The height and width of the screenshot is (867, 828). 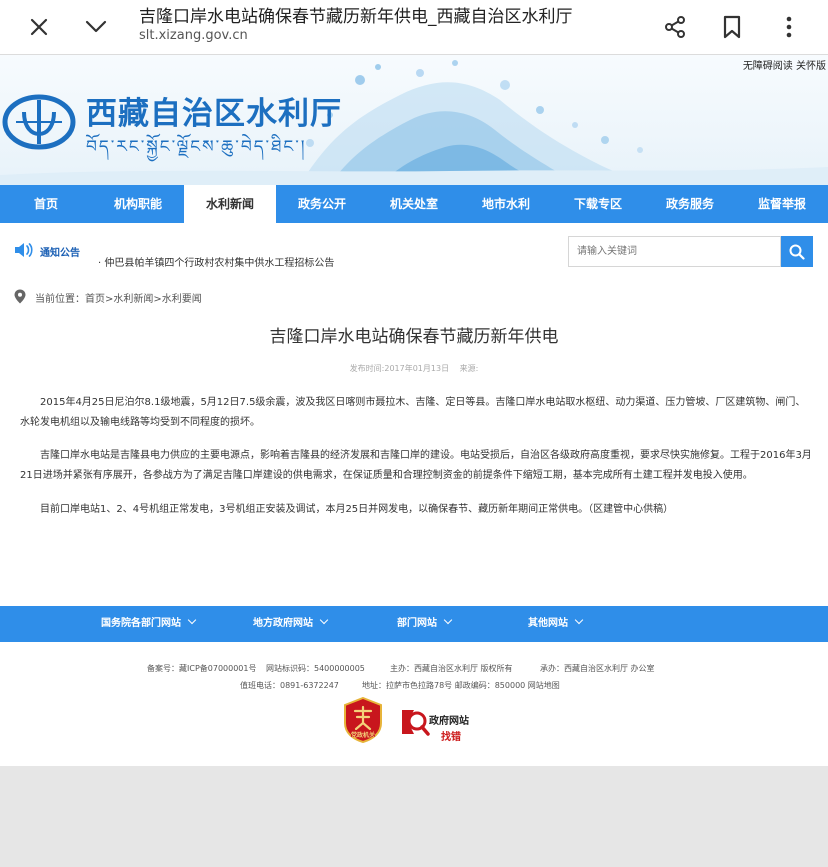 I want to click on nav-item-news: 水利新闻, so click(x=230, y=204).